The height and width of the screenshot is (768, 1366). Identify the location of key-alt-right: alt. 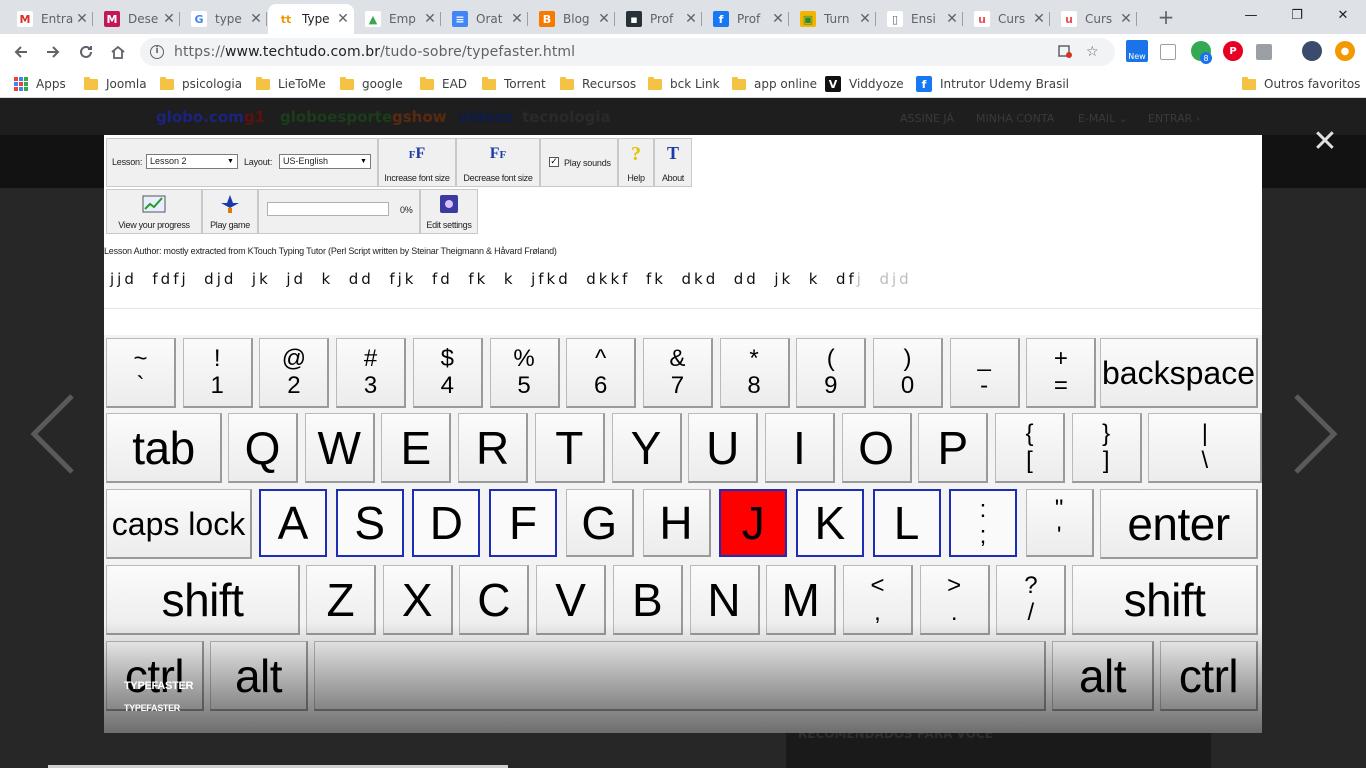
(1103, 676).